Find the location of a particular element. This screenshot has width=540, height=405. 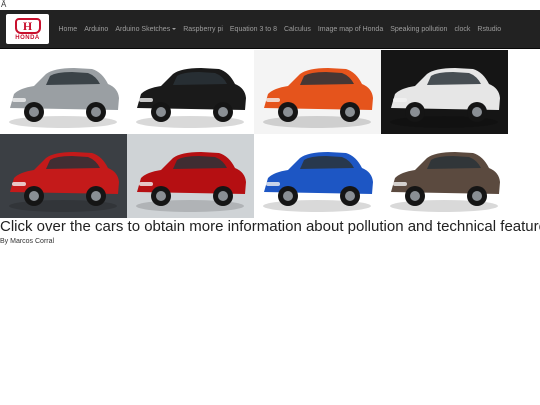

car-hrv-silver is located at coordinates (63, 92).